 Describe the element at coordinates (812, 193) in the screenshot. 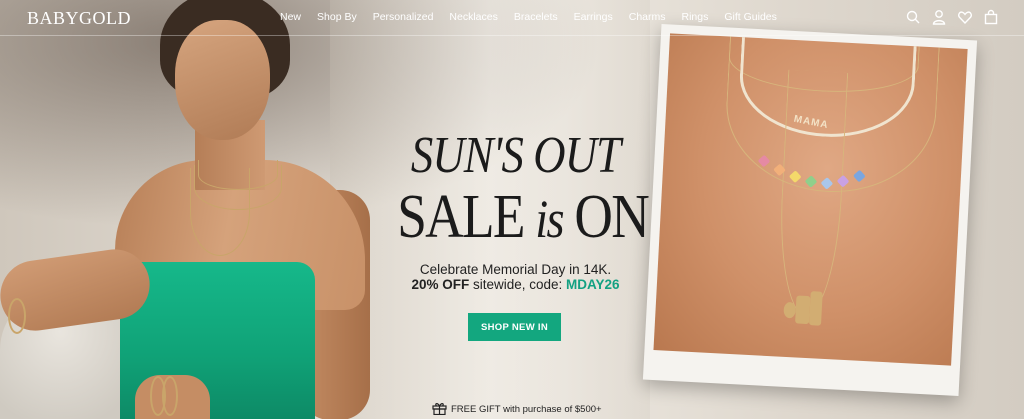

I see `long-chain` at that location.